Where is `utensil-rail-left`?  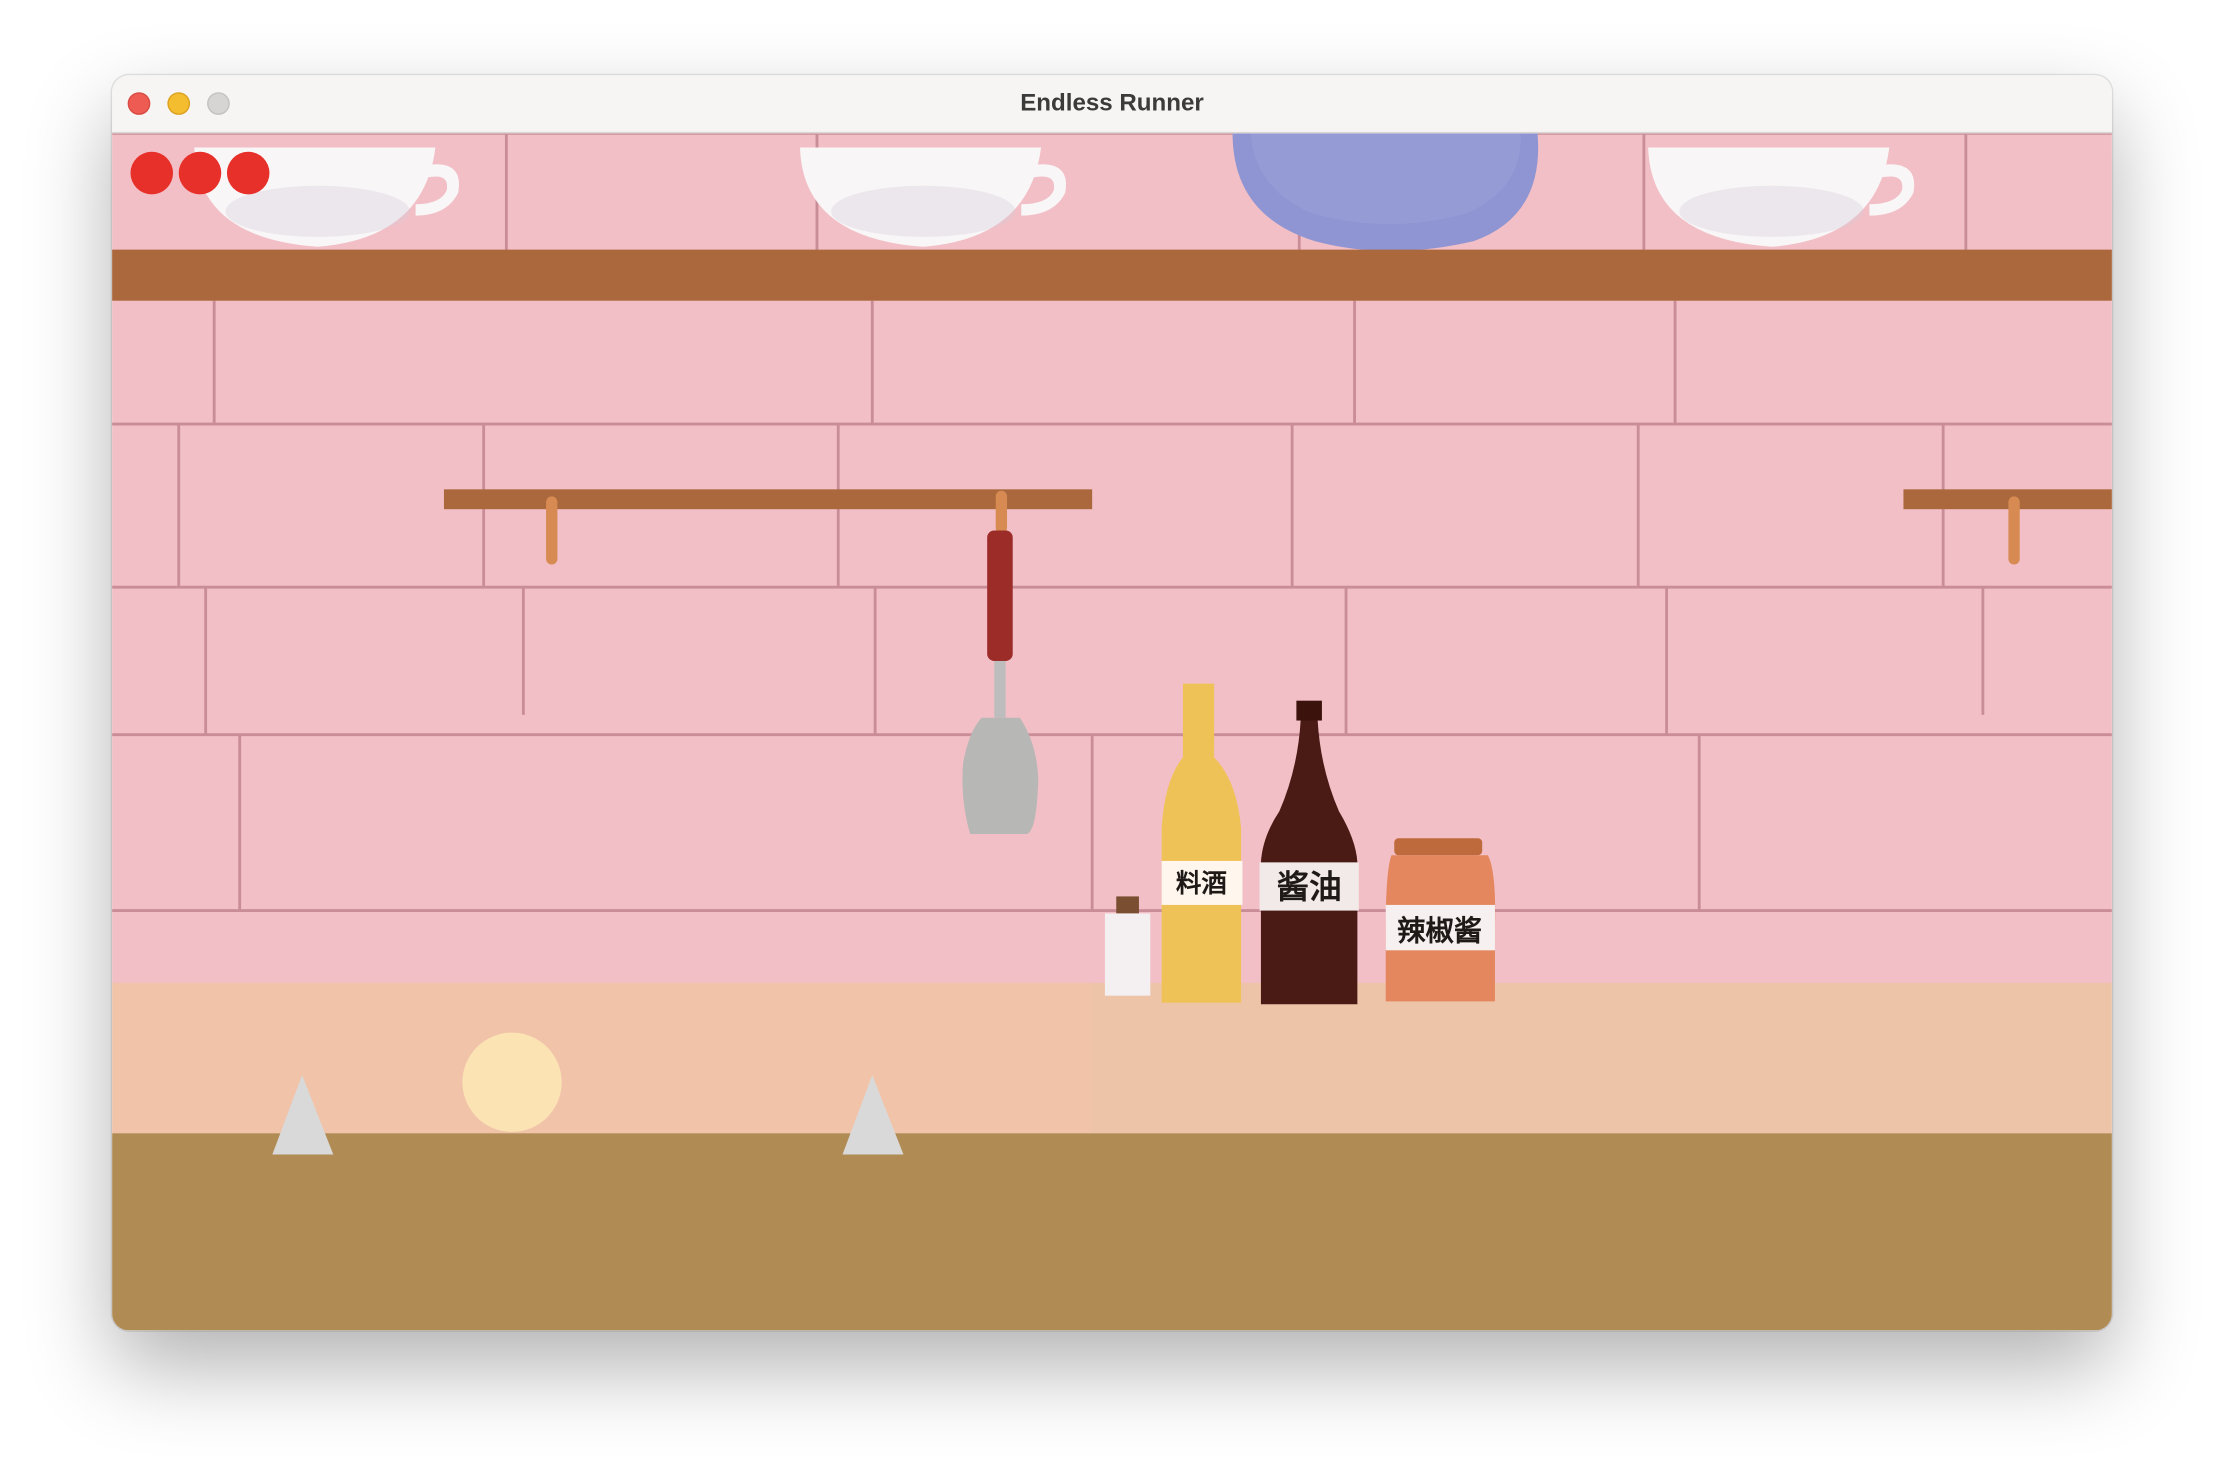 utensil-rail-left is located at coordinates (768, 499).